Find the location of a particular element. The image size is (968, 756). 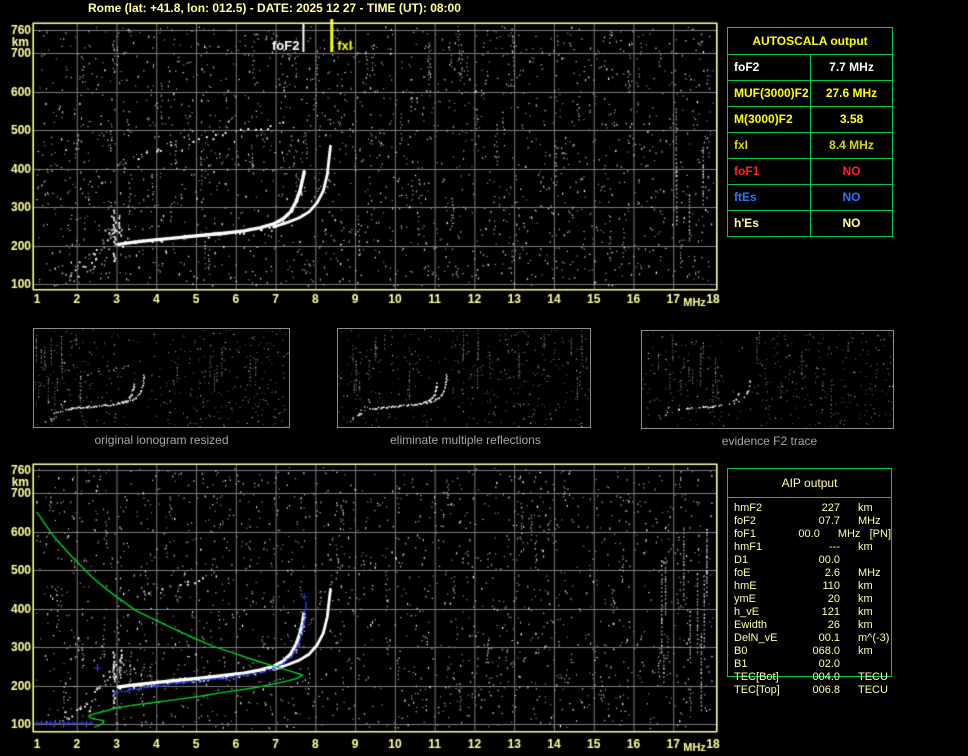

autoscala-row-ftEs: ftEs NO is located at coordinates (810, 198).